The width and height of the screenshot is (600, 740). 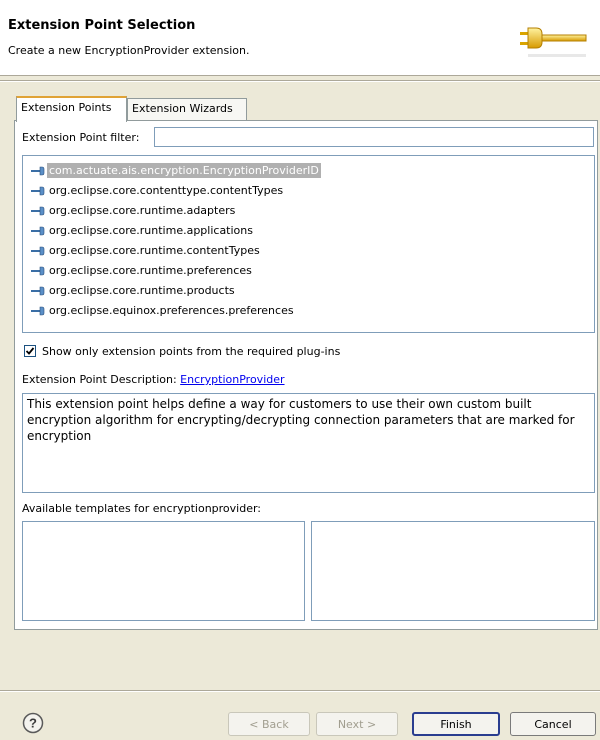 What do you see at coordinates (453, 571) in the screenshot?
I see `template-description` at bounding box center [453, 571].